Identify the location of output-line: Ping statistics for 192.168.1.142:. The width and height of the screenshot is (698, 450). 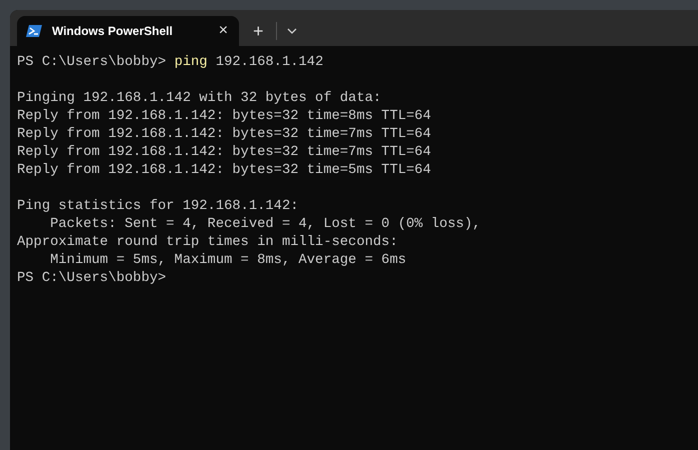
(158, 206).